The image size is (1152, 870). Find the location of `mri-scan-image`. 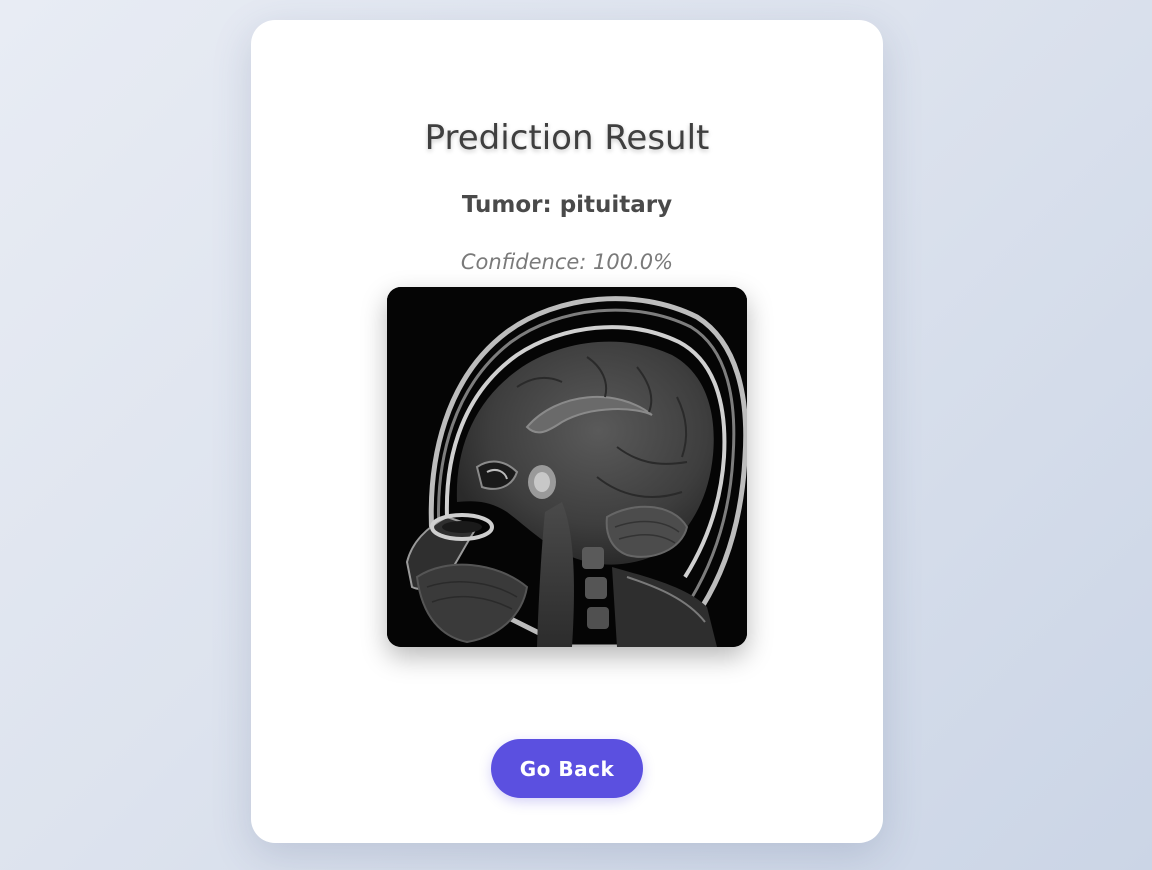

mri-scan-image is located at coordinates (567, 467).